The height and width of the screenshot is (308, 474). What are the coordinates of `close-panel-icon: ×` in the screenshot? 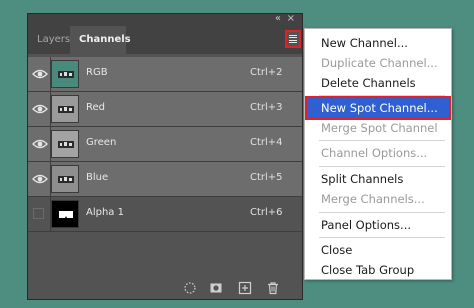 It's located at (291, 18).